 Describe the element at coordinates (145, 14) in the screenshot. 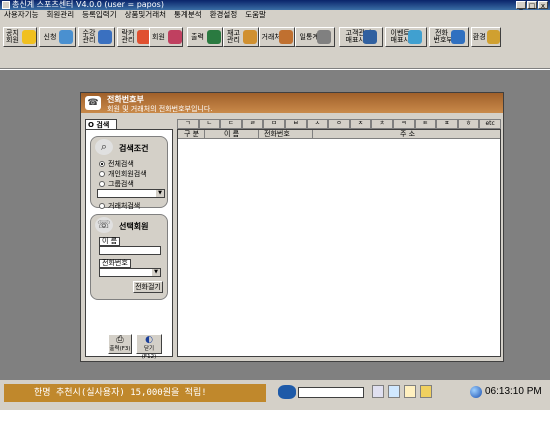

I see `menu-products-vendors: 상품및거래처` at that location.